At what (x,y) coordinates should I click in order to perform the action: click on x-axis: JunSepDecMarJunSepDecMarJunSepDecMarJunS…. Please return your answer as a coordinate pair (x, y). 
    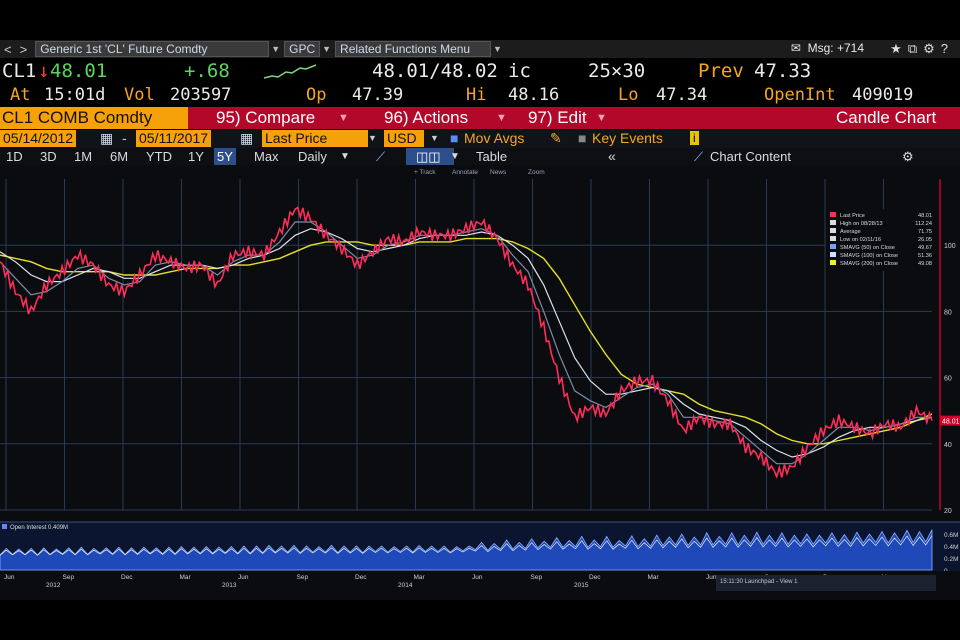
    Looking at the image, I should click on (480, 585).